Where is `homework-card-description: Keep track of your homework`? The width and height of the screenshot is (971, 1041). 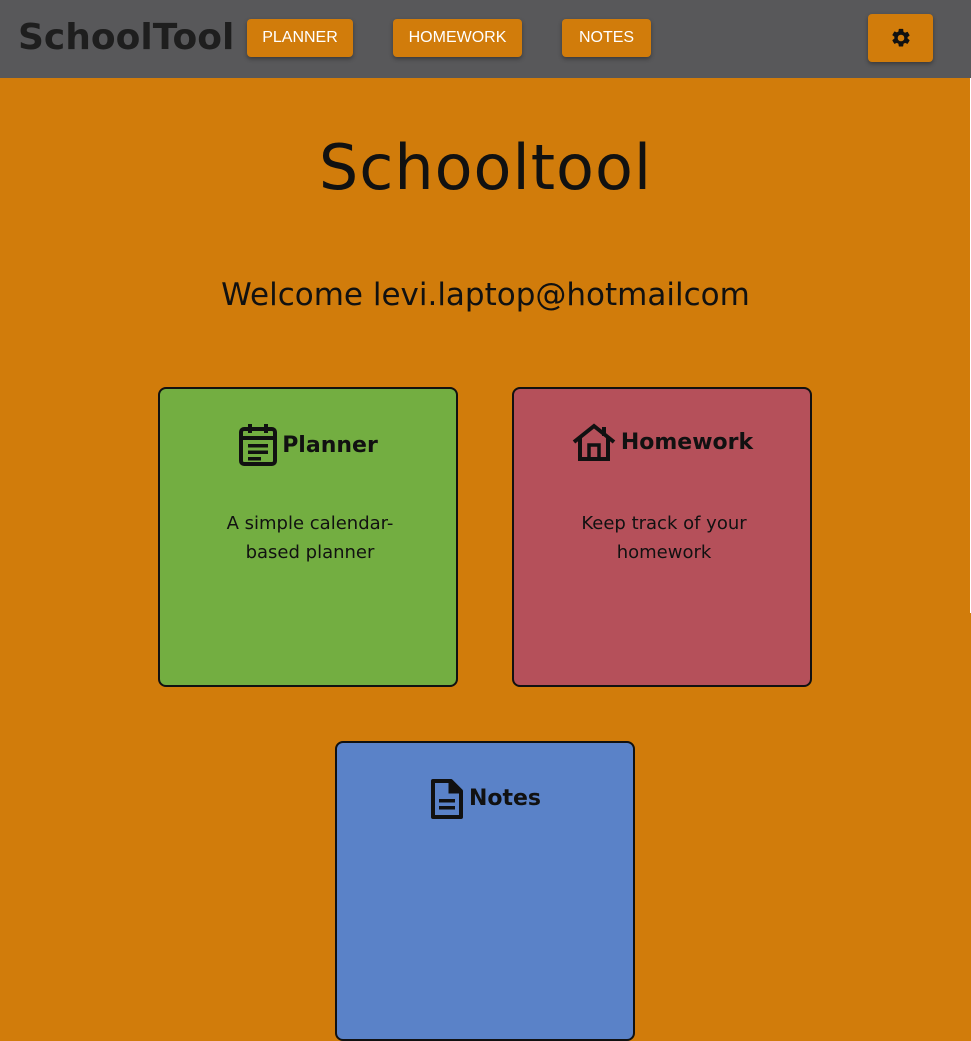
homework-card-description: Keep track of your homework is located at coordinates (664, 538).